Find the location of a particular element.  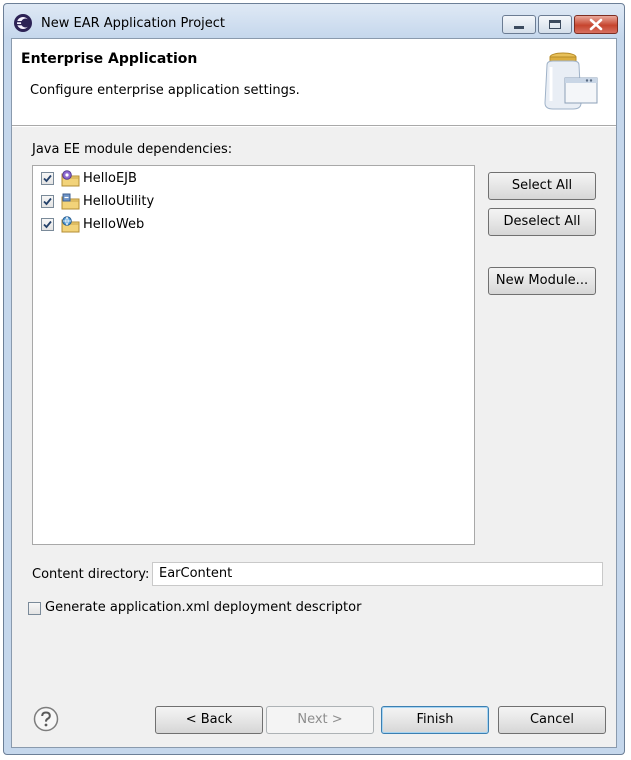

maximize-button is located at coordinates (555, 24).